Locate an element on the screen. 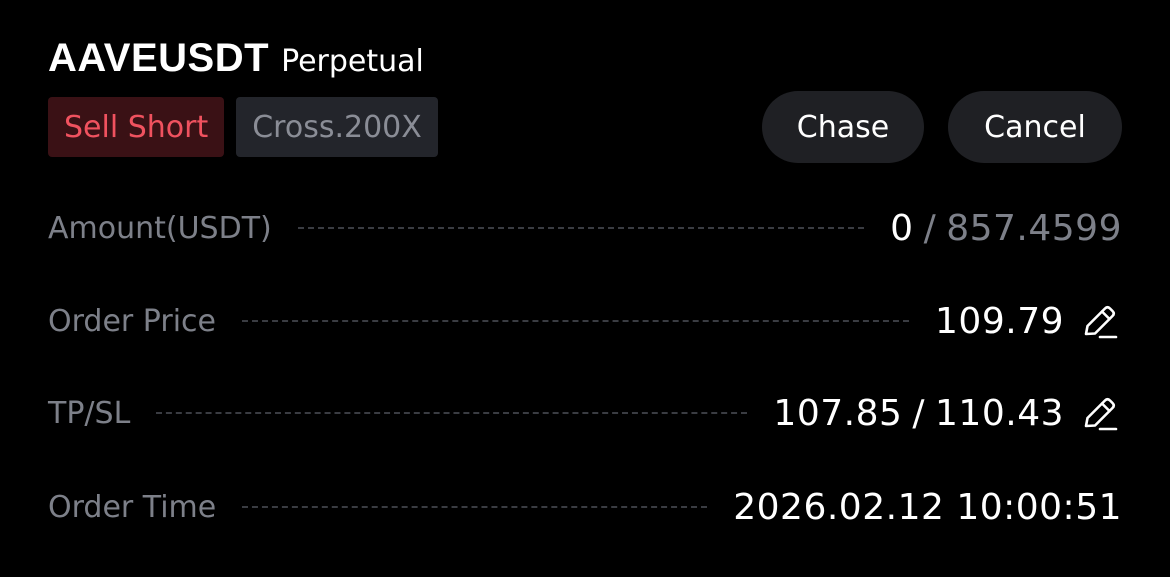 Image resolution: width=1170 pixels, height=577 pixels. amount-filled: 0 is located at coordinates (902, 228).